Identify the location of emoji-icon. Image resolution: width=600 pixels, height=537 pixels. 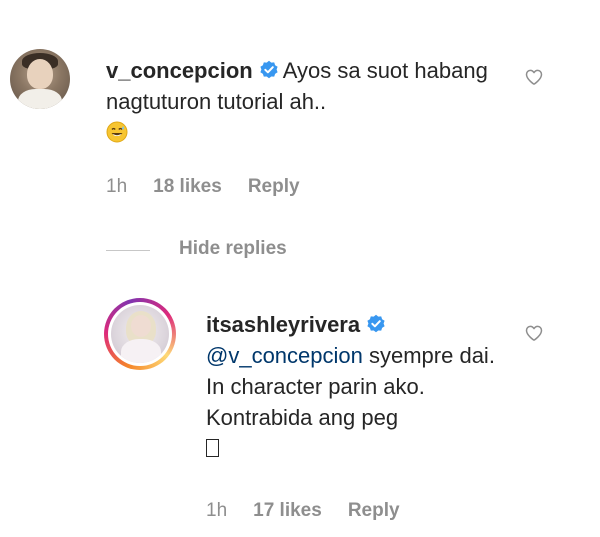
(117, 132).